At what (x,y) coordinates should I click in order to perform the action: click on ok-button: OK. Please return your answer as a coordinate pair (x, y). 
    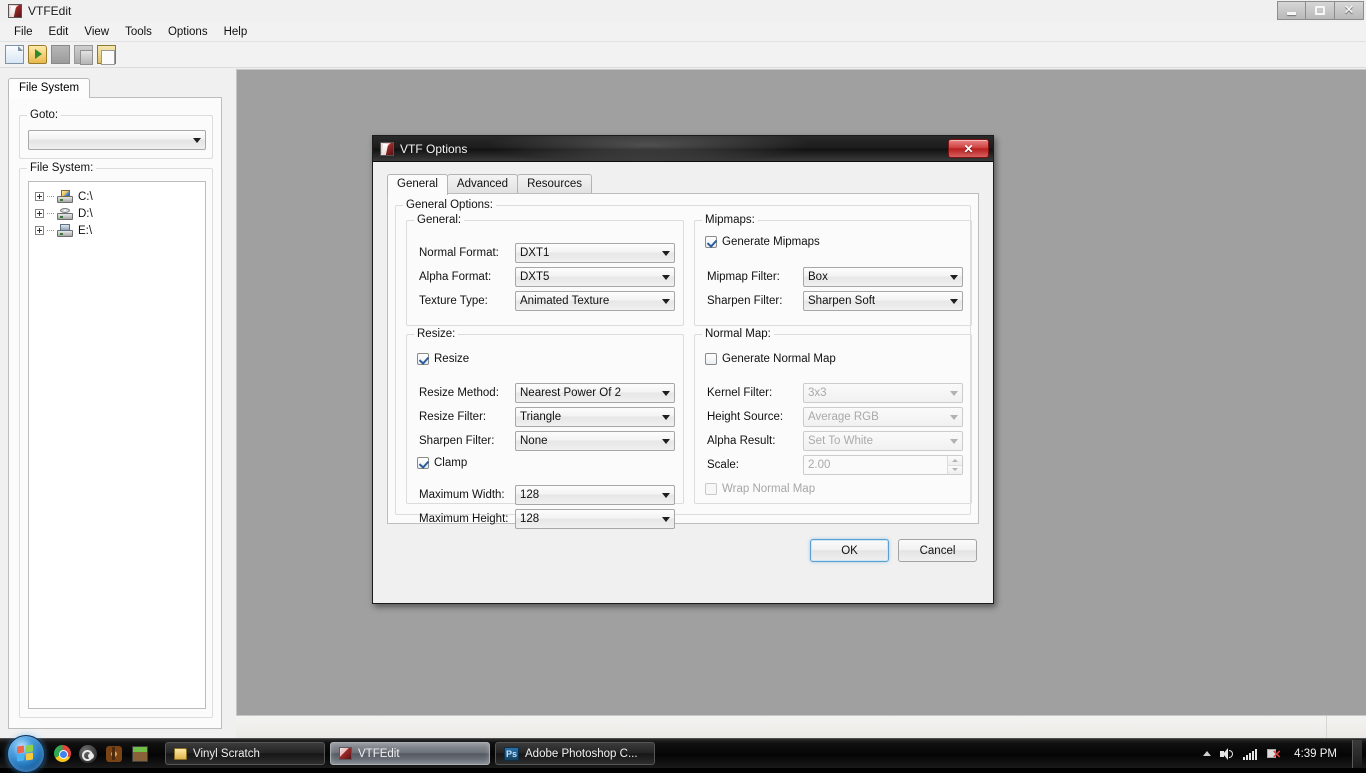
    Looking at the image, I should click on (849, 550).